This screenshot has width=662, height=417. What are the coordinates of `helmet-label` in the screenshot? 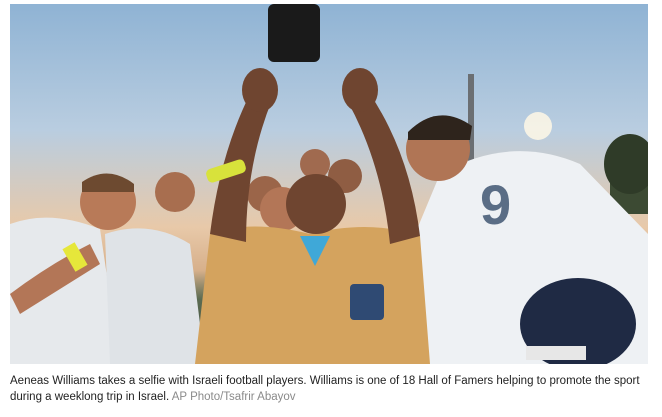 It's located at (556, 353).